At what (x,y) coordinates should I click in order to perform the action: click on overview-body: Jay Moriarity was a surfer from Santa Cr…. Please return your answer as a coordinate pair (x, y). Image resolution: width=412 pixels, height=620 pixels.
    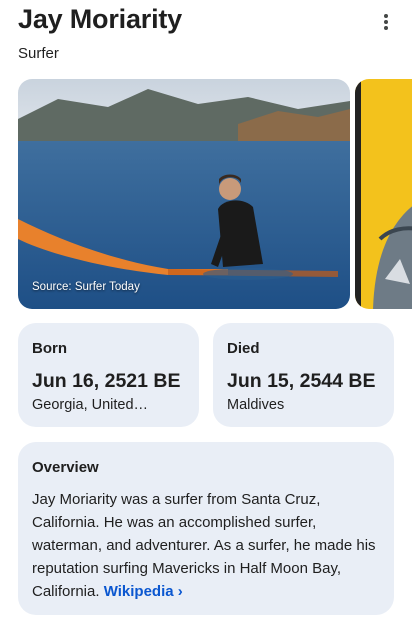
    Looking at the image, I should click on (204, 545).